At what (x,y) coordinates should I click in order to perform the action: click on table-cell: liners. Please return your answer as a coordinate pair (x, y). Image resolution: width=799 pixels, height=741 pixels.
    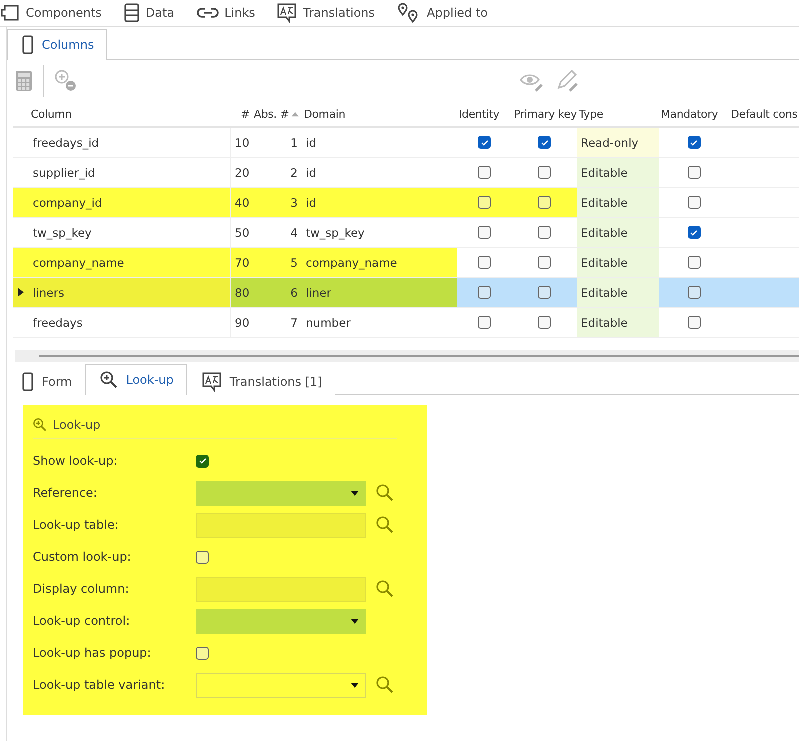
    Looking at the image, I should click on (129, 293).